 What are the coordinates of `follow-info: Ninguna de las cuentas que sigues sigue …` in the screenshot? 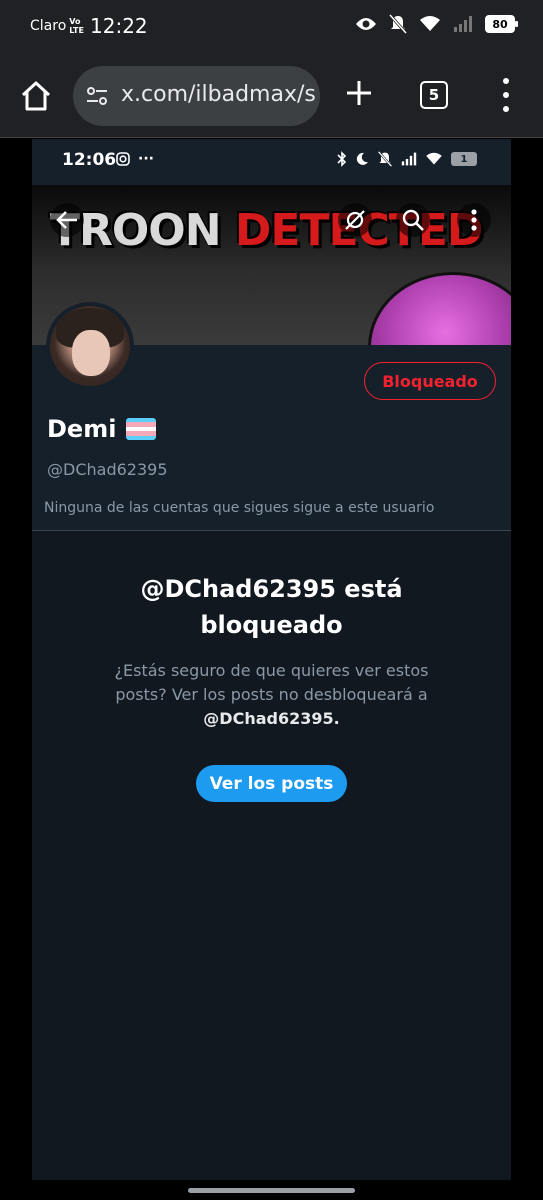 It's located at (239, 508).